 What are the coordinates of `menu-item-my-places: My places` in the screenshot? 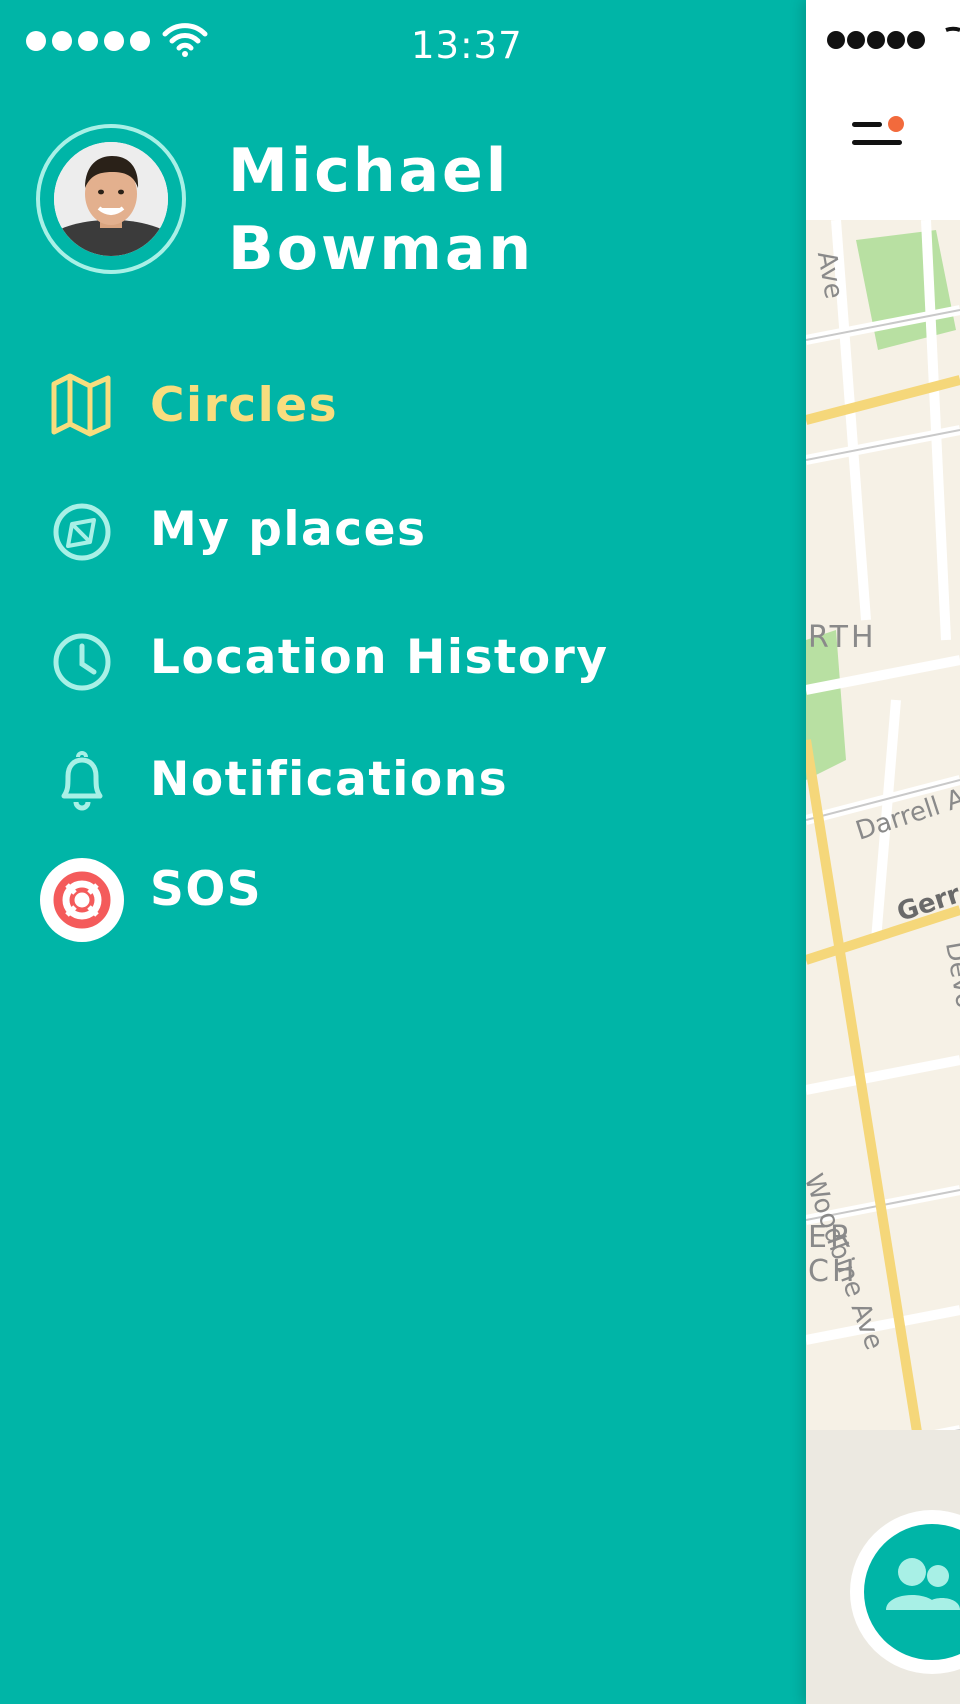 It's located at (350, 521).